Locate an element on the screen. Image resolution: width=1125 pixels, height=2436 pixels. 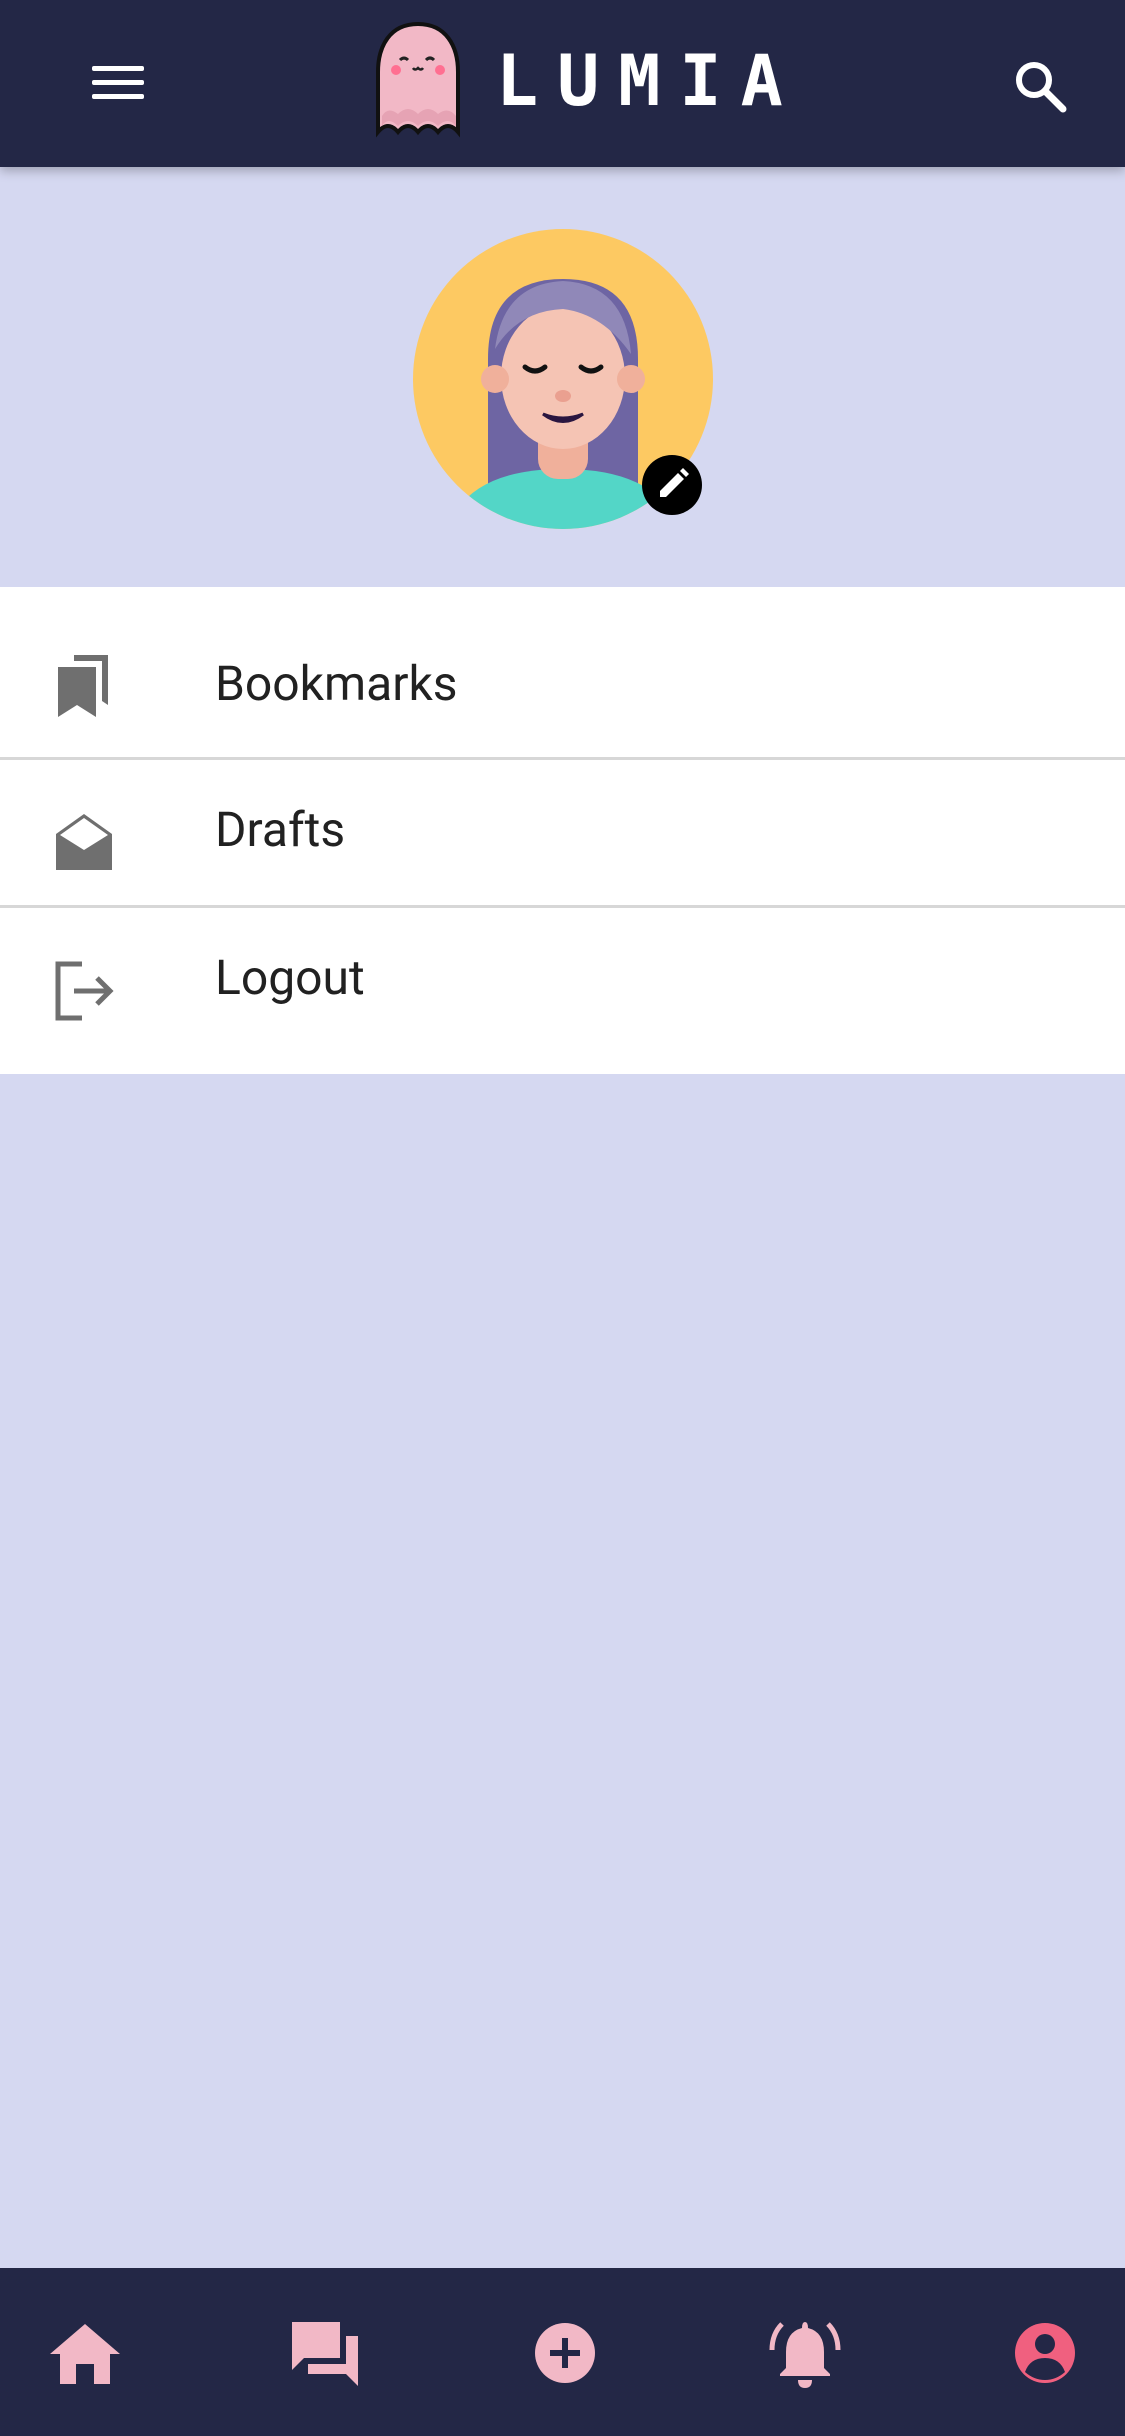
nav-forum is located at coordinates (325, 2353).